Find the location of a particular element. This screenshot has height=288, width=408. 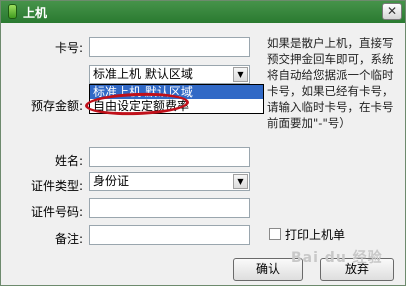

id-no-label: 证件号码: is located at coordinates (56, 212).